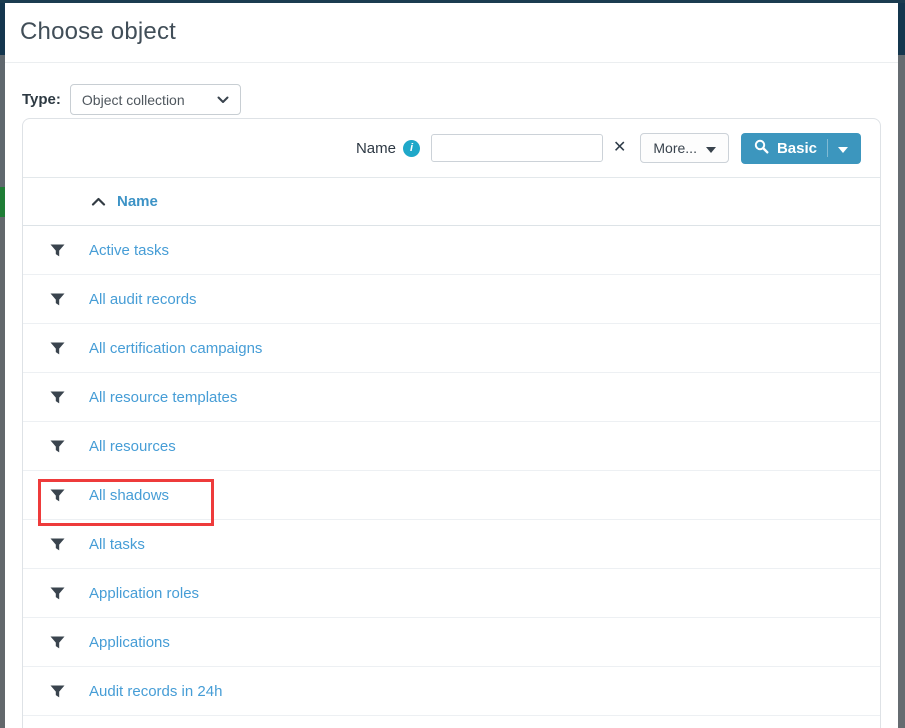  I want to click on object-link: All resource templates, so click(163, 397).